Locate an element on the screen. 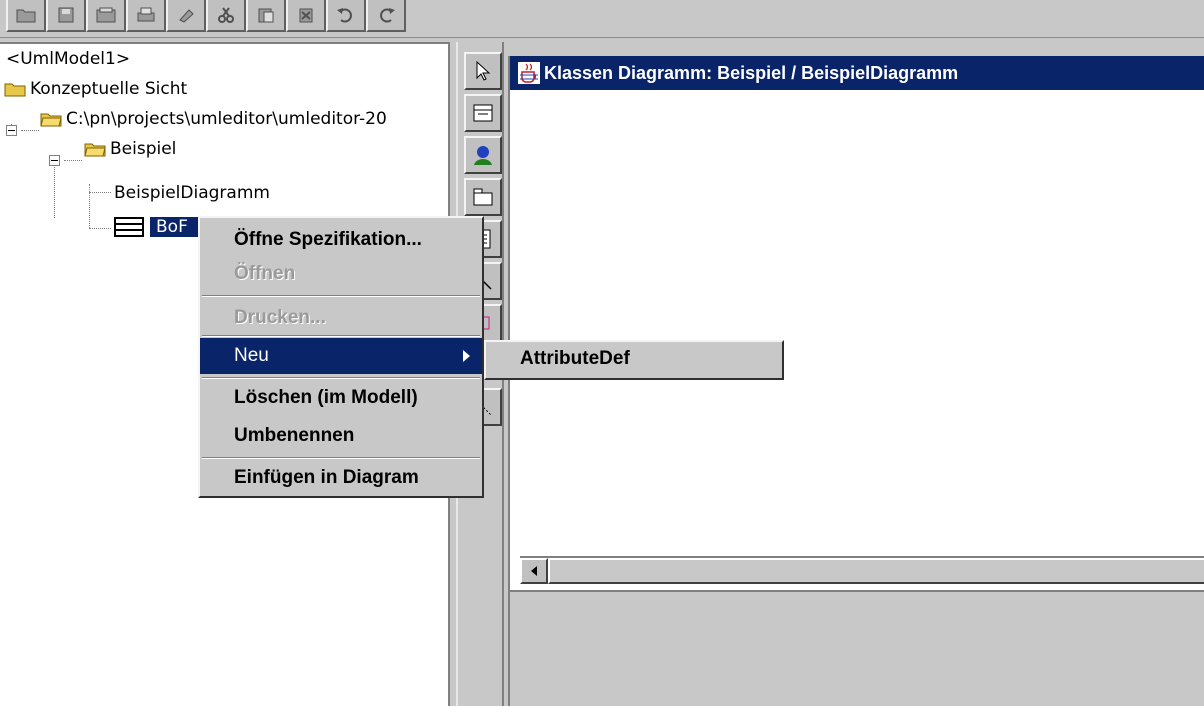 The width and height of the screenshot is (1204, 706). menu-item-open: Öffnen is located at coordinates (341, 274).